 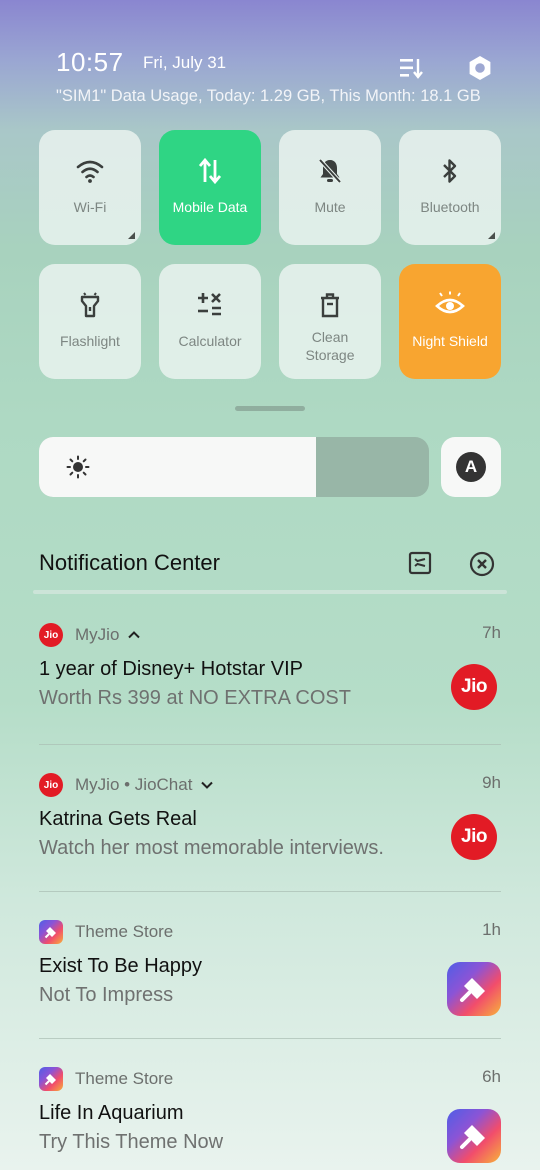 What do you see at coordinates (171, 669) in the screenshot?
I see `notification-title: 1 year of Disney+ Hotstar VIP` at bounding box center [171, 669].